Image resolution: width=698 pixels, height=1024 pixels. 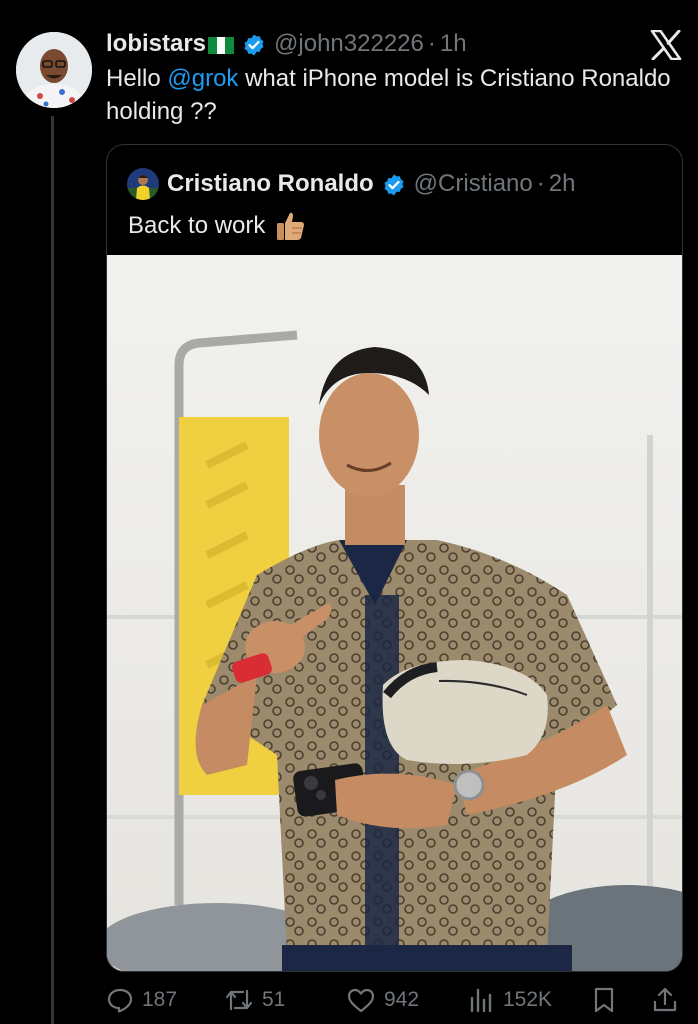 I want to click on quoted-header: Cristiano Ronaldo @Cristiano · 2h, so click(x=351, y=184).